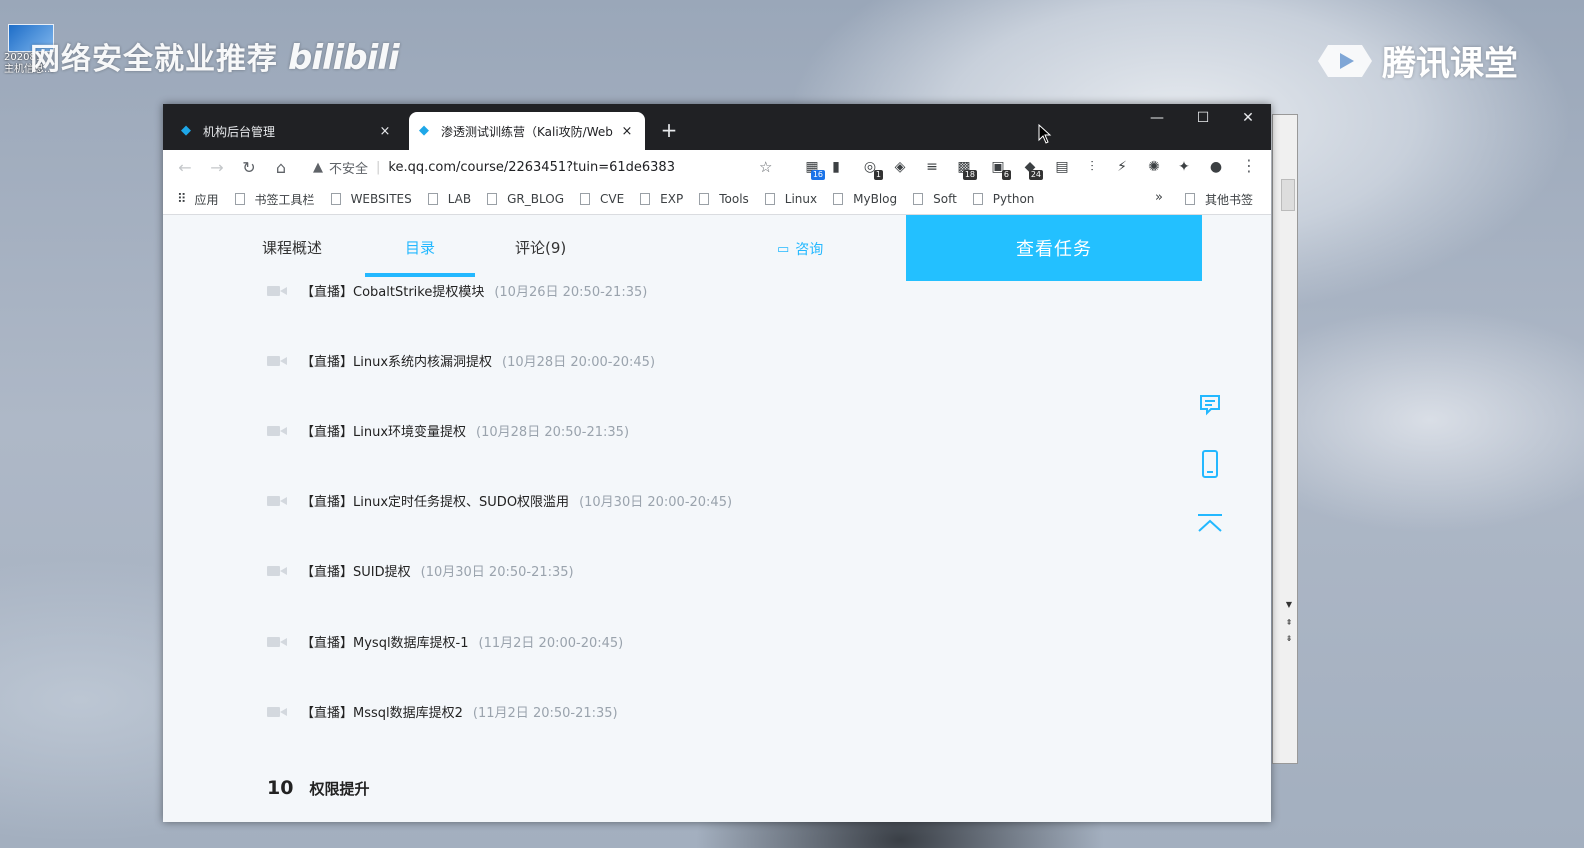 This screenshot has width=1584, height=848. What do you see at coordinates (419, 292) in the screenshot?
I see `lesson-title: CobaltStrike提权模块` at bounding box center [419, 292].